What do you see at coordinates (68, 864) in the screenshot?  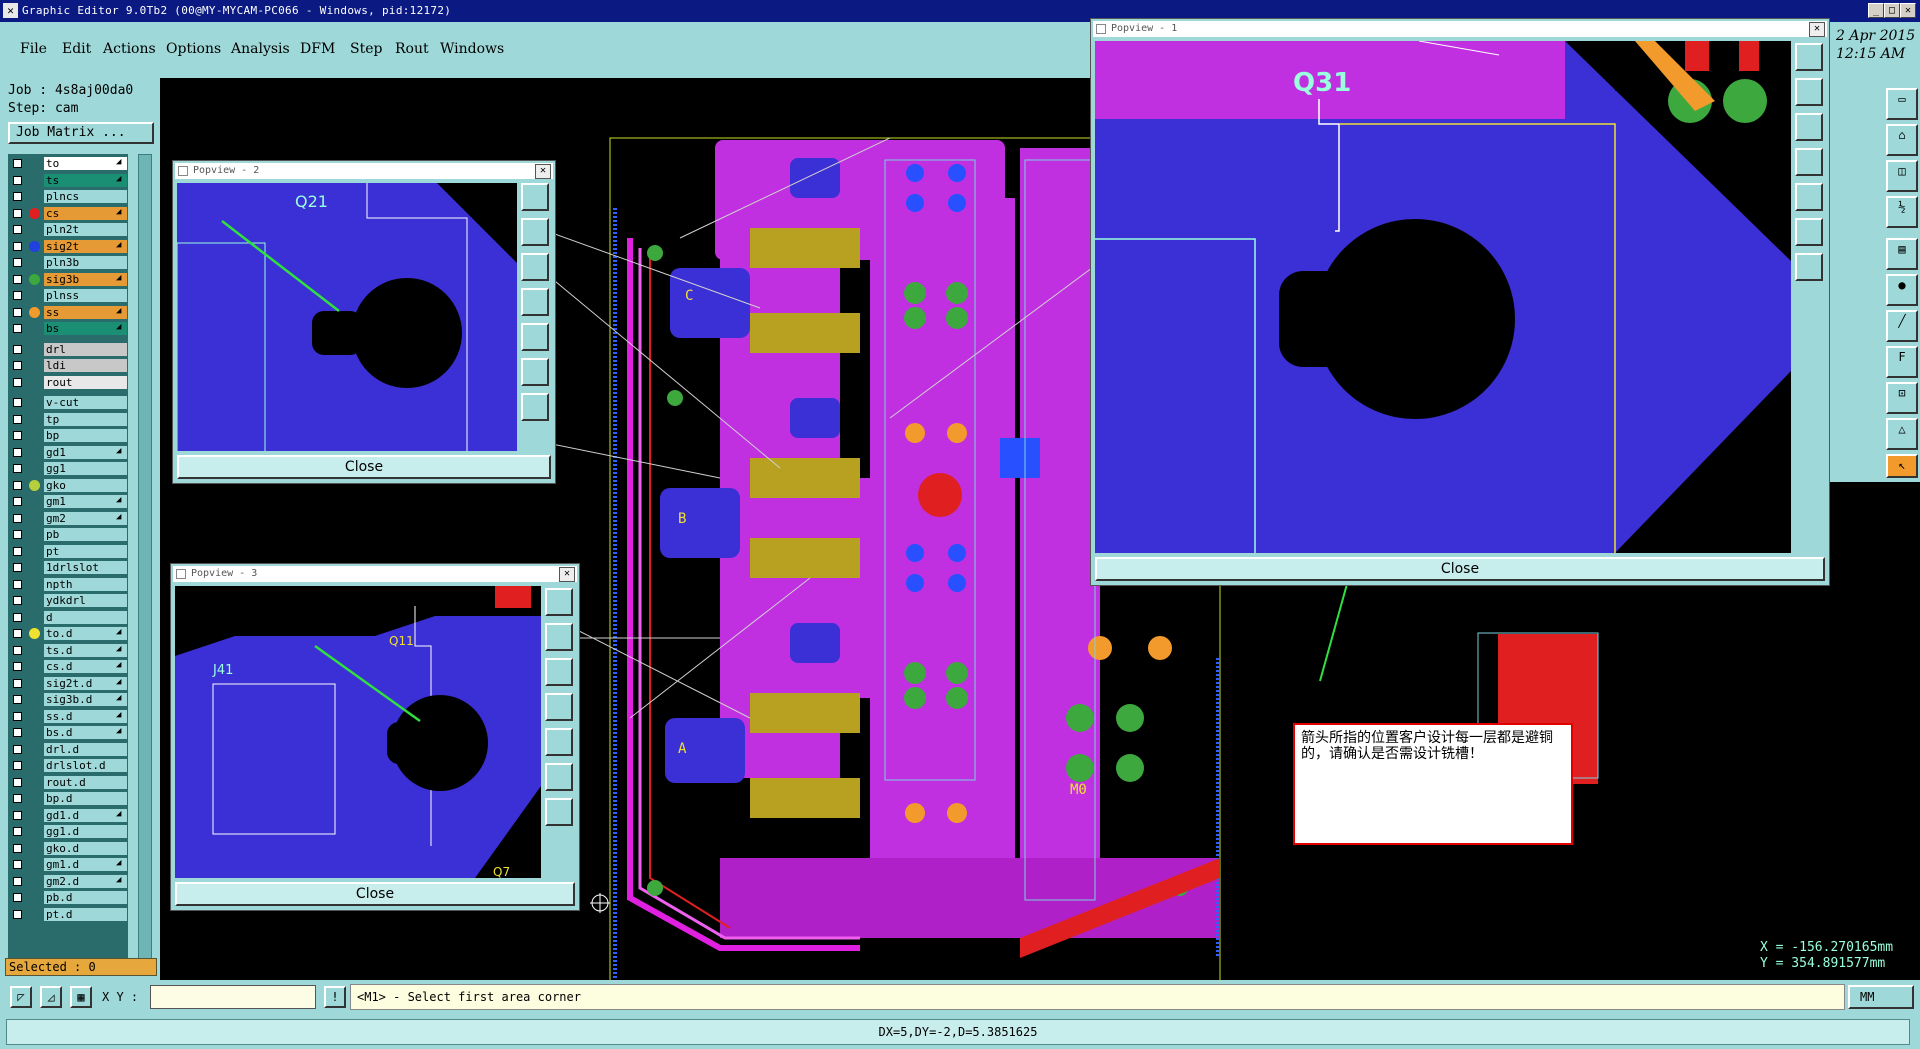 I see `layer-row: gm1.d ◢` at bounding box center [68, 864].